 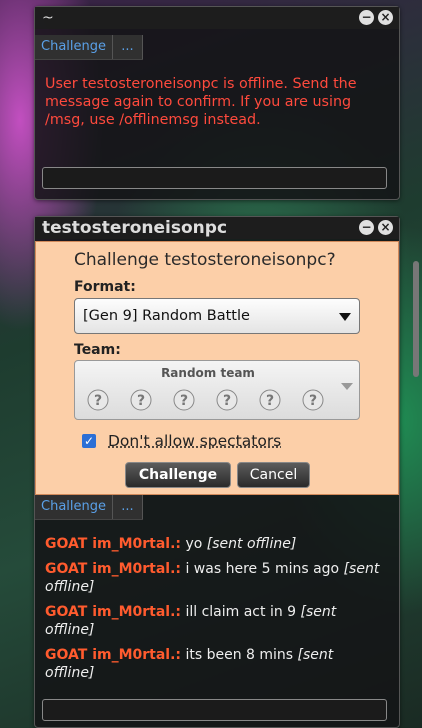 I want to click on chat-text: ill claim act in 9, so click(x=241, y=612).